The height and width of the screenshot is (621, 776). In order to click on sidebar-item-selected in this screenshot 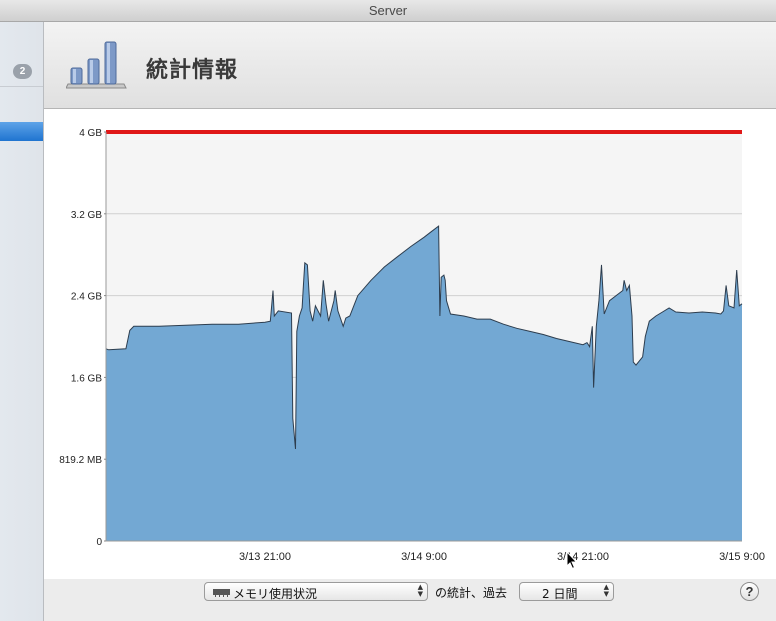, I will do `click(21, 131)`.